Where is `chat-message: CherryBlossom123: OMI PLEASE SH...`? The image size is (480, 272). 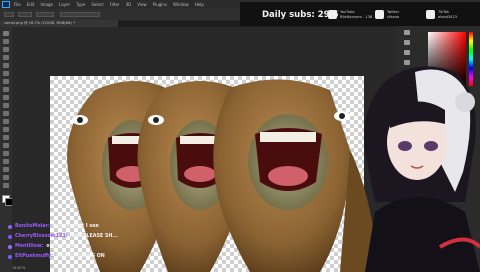
chat-message: CherryBlossom123: OMI PLEASE SH... is located at coordinates (63, 236).